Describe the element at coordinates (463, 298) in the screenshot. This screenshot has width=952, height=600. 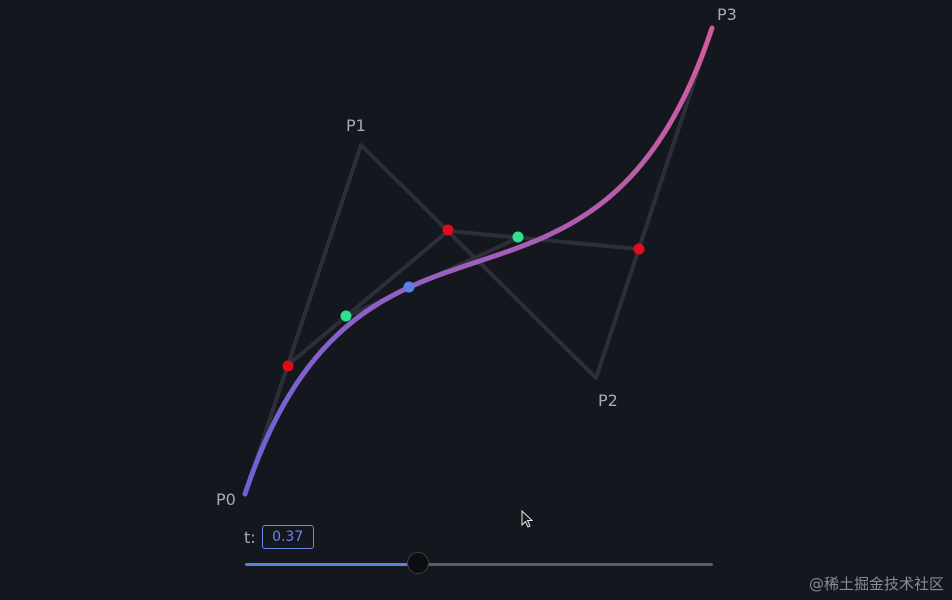
I see `level1-segments` at that location.